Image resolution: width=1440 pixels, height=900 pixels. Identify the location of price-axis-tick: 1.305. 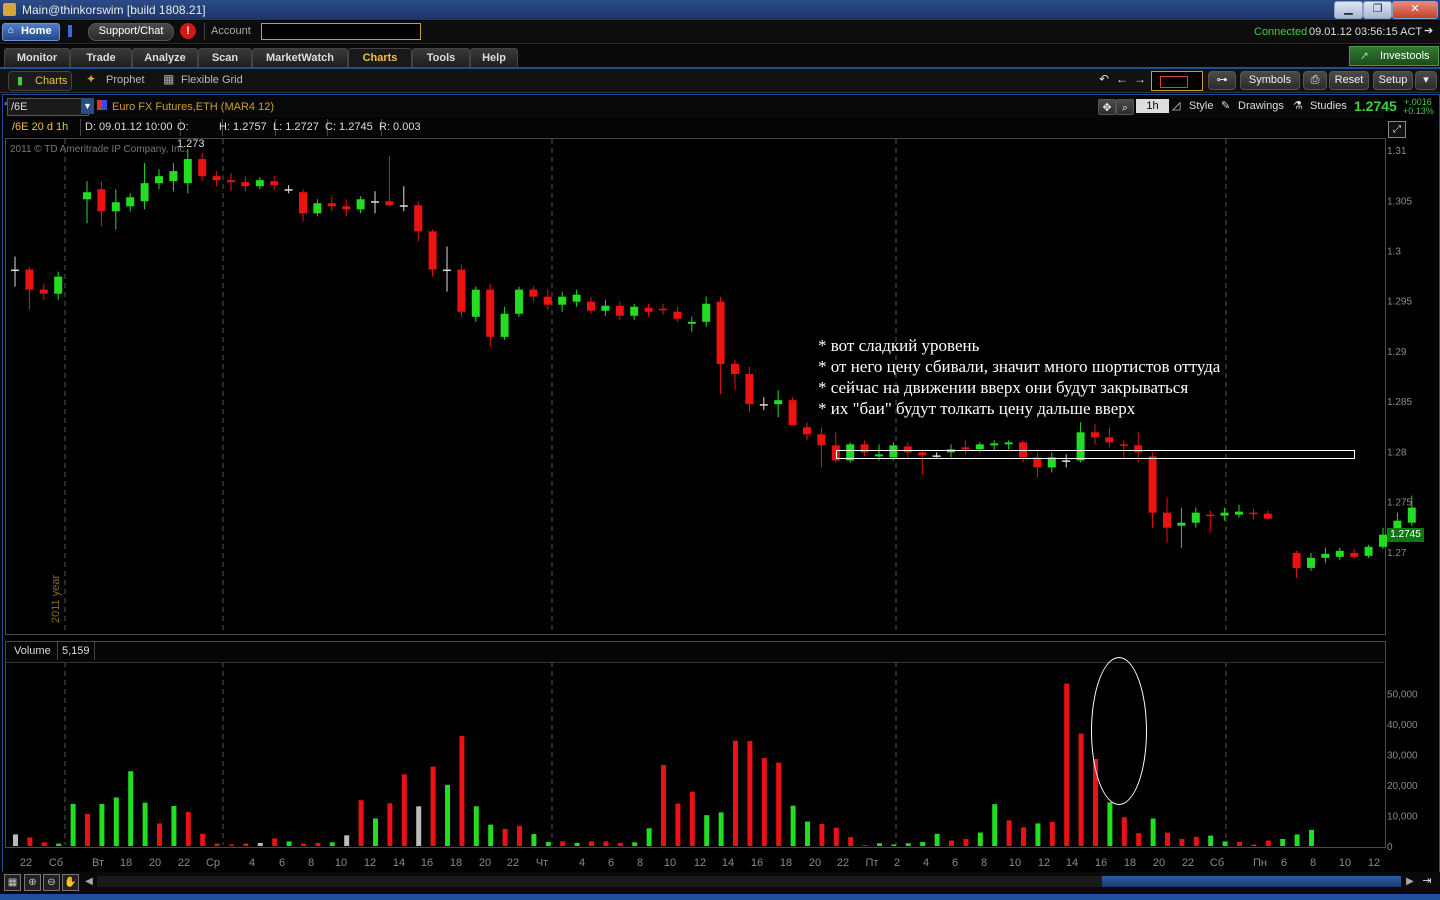
(1399, 201).